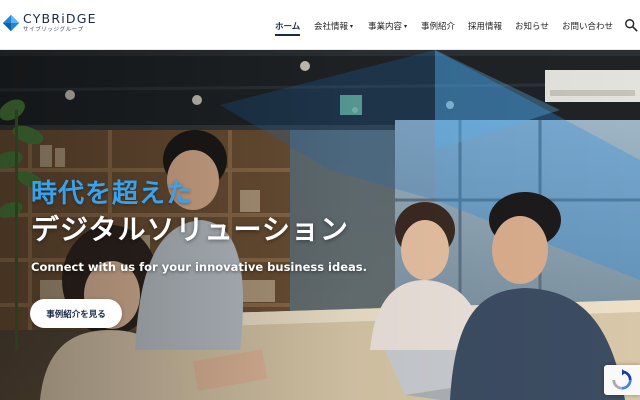 This screenshot has height=400, width=640. I want to click on nav-item-contact: お問い合わせ, so click(587, 26).